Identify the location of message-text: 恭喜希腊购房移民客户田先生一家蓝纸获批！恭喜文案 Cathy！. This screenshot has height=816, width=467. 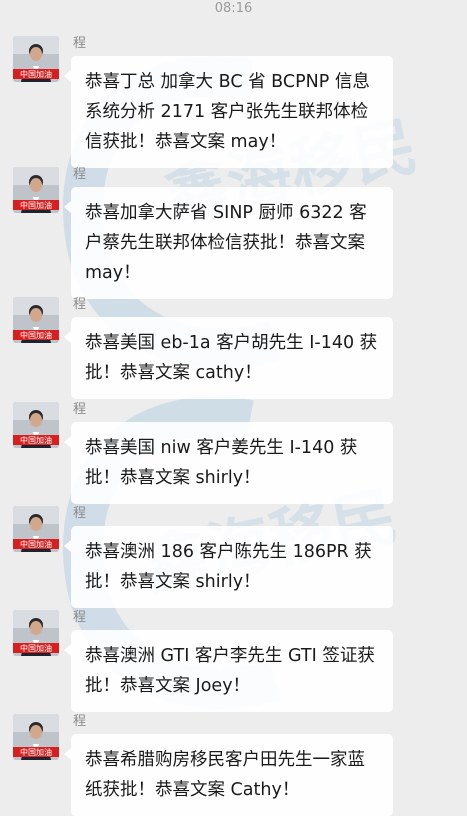
(225, 775).